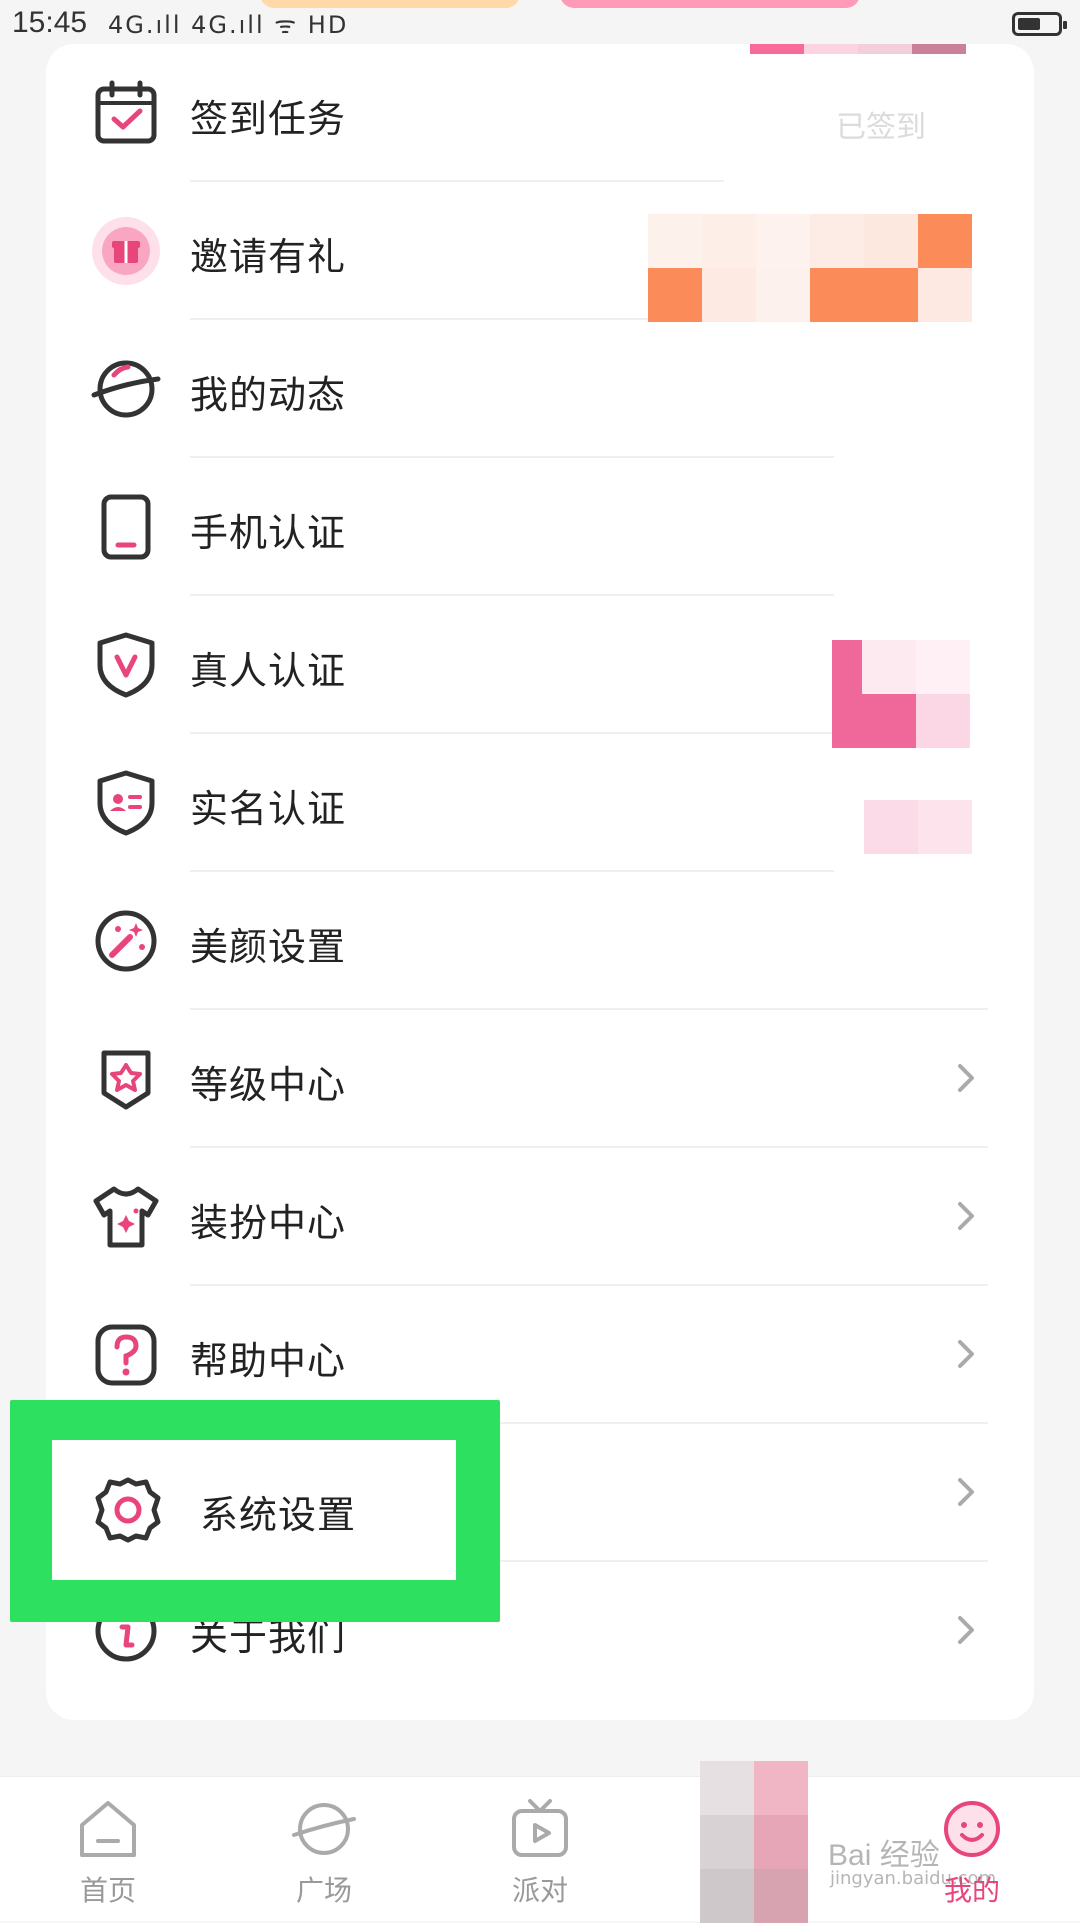 The width and height of the screenshot is (1080, 1923). Describe the element at coordinates (972, 1829) in the screenshot. I see `smiley-face-icon` at that location.